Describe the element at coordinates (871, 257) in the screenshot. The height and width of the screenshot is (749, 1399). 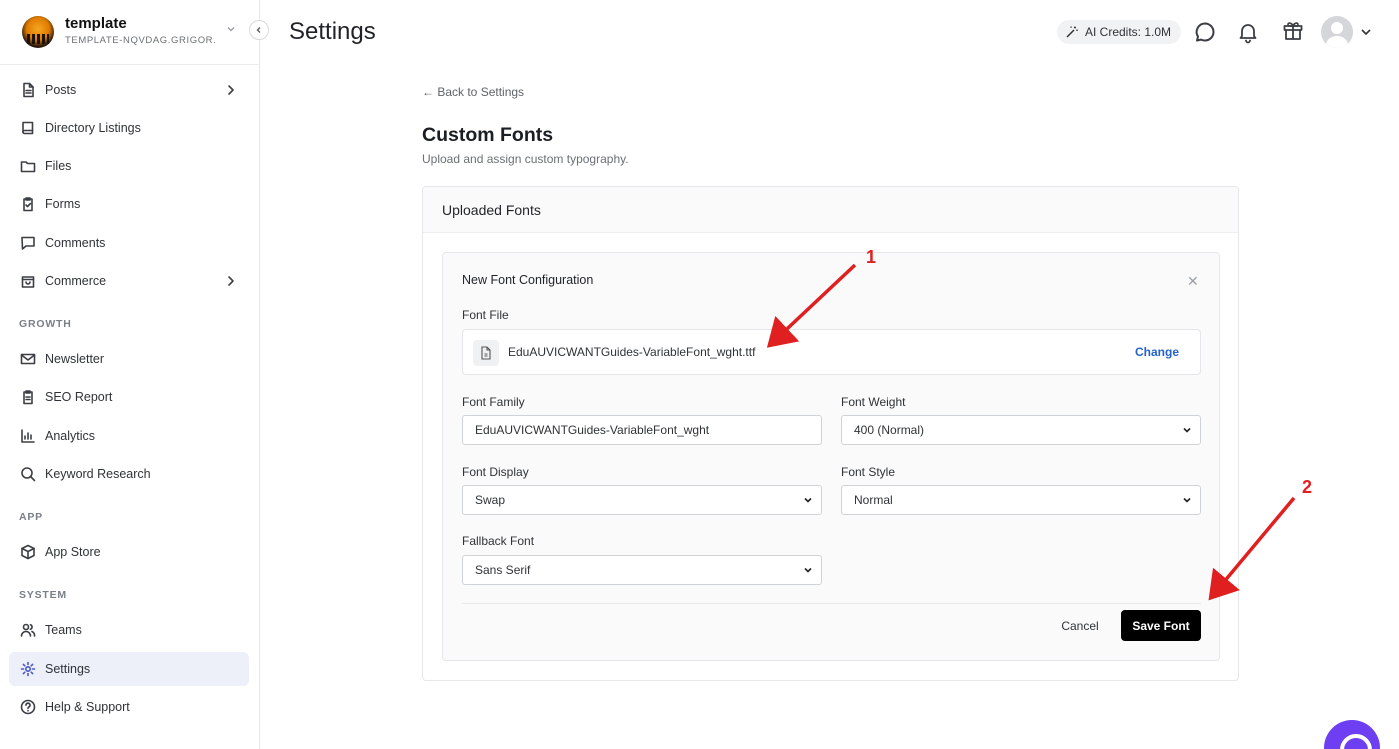
I see `annotation-number-1: 1` at that location.